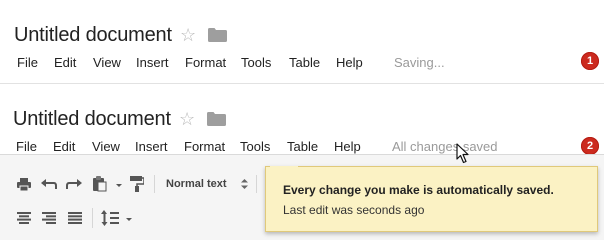  Describe the element at coordinates (137, 184) in the screenshot. I see `paint-format-icon` at that location.